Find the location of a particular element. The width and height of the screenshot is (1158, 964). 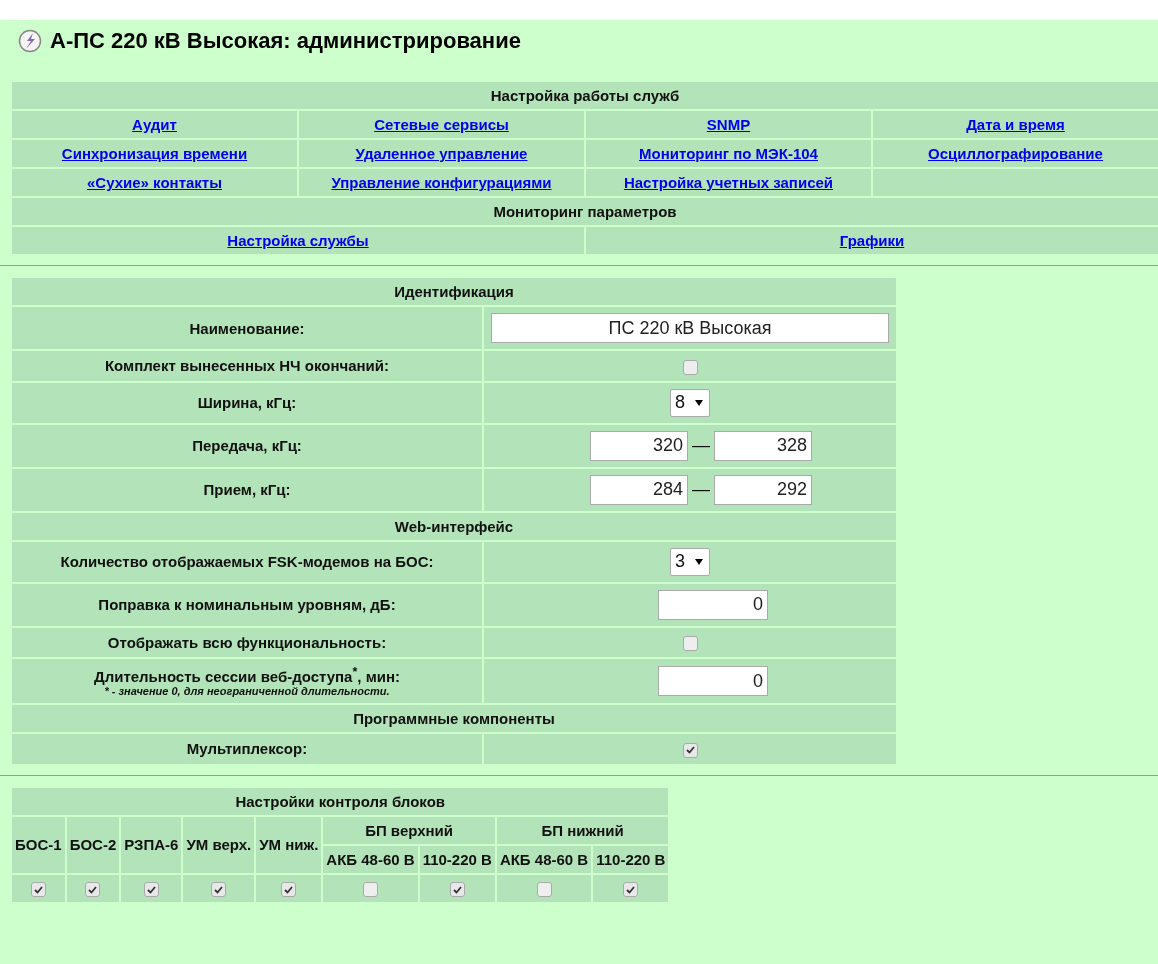

setting-label: Количество отображаемых FSK-модемов на БОС: is located at coordinates (247, 562).